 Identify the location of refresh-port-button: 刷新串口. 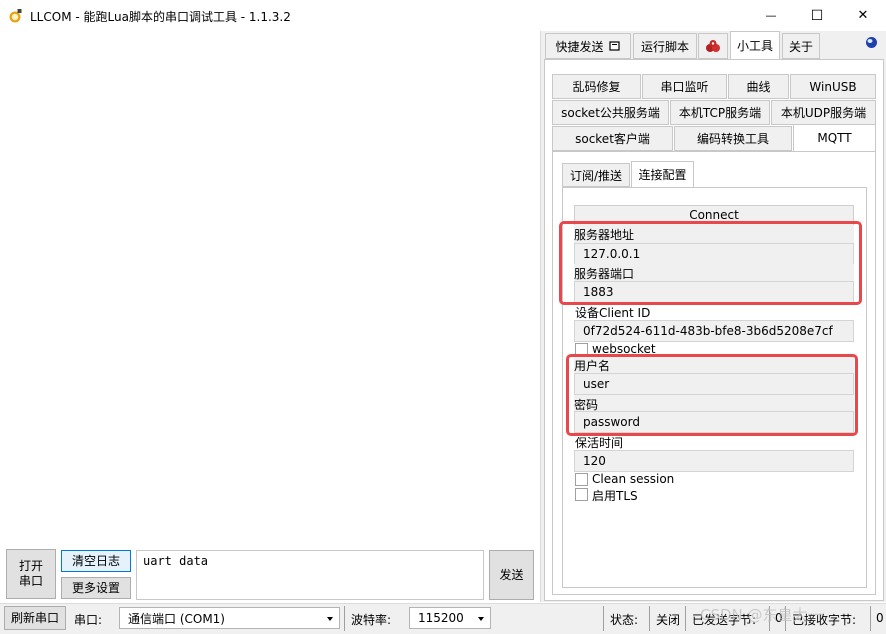
(35, 618).